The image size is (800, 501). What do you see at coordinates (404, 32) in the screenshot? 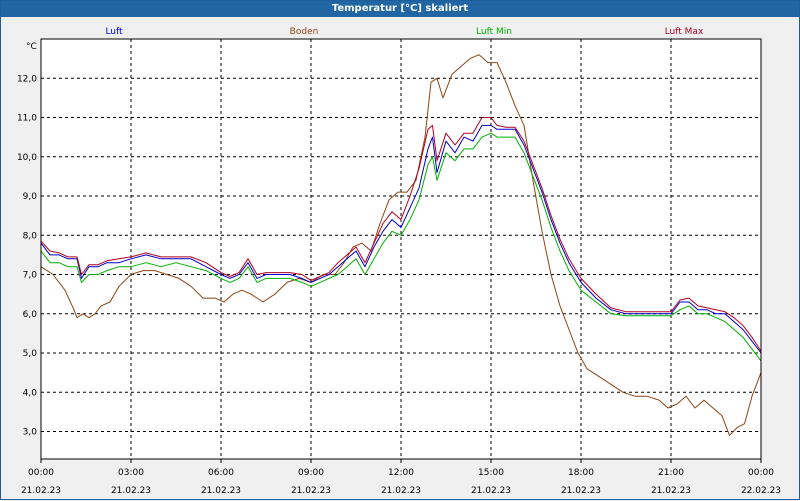
I see `legend: Luft Boden Luft Min Luft Max` at bounding box center [404, 32].